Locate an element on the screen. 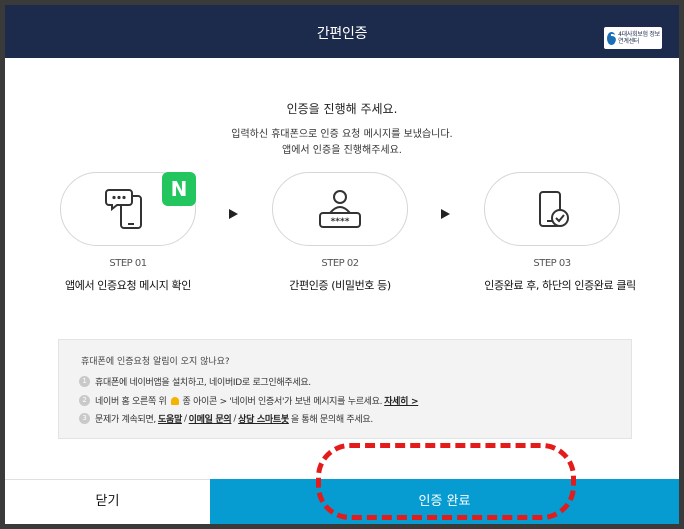  notice-question: 휴대폰에 인증요청 알림이 오지 않나요? is located at coordinates (155, 362).